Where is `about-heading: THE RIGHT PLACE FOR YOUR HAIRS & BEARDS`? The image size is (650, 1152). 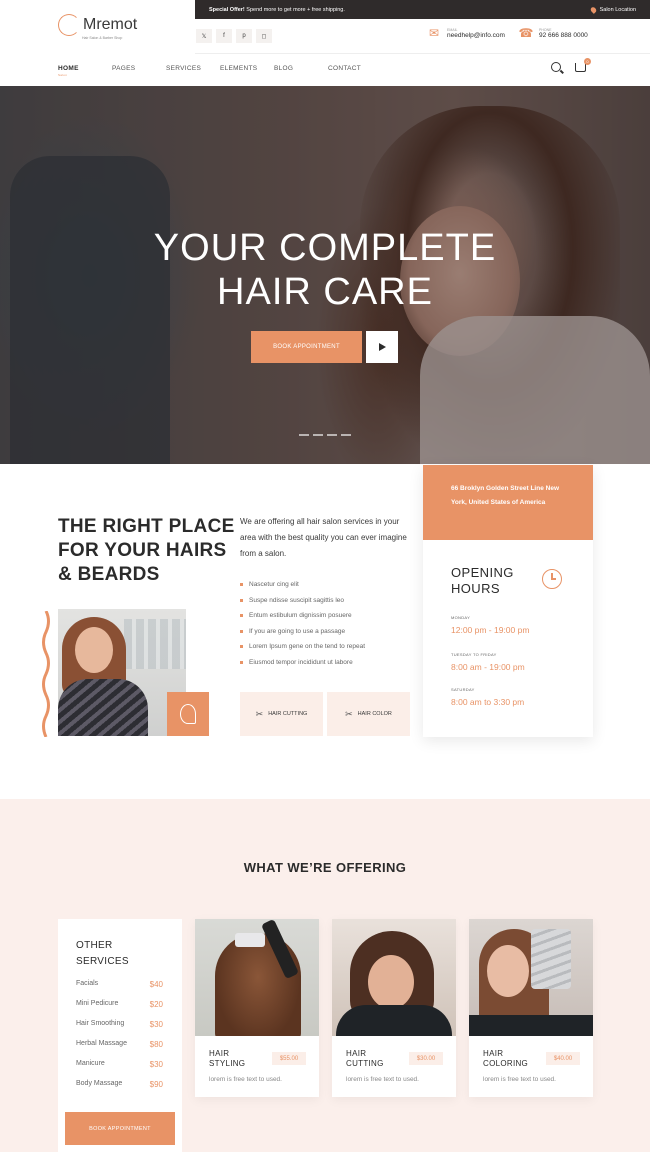
about-heading: THE RIGHT PLACE FOR YOUR HAIRS & BEARDS is located at coordinates (146, 551).